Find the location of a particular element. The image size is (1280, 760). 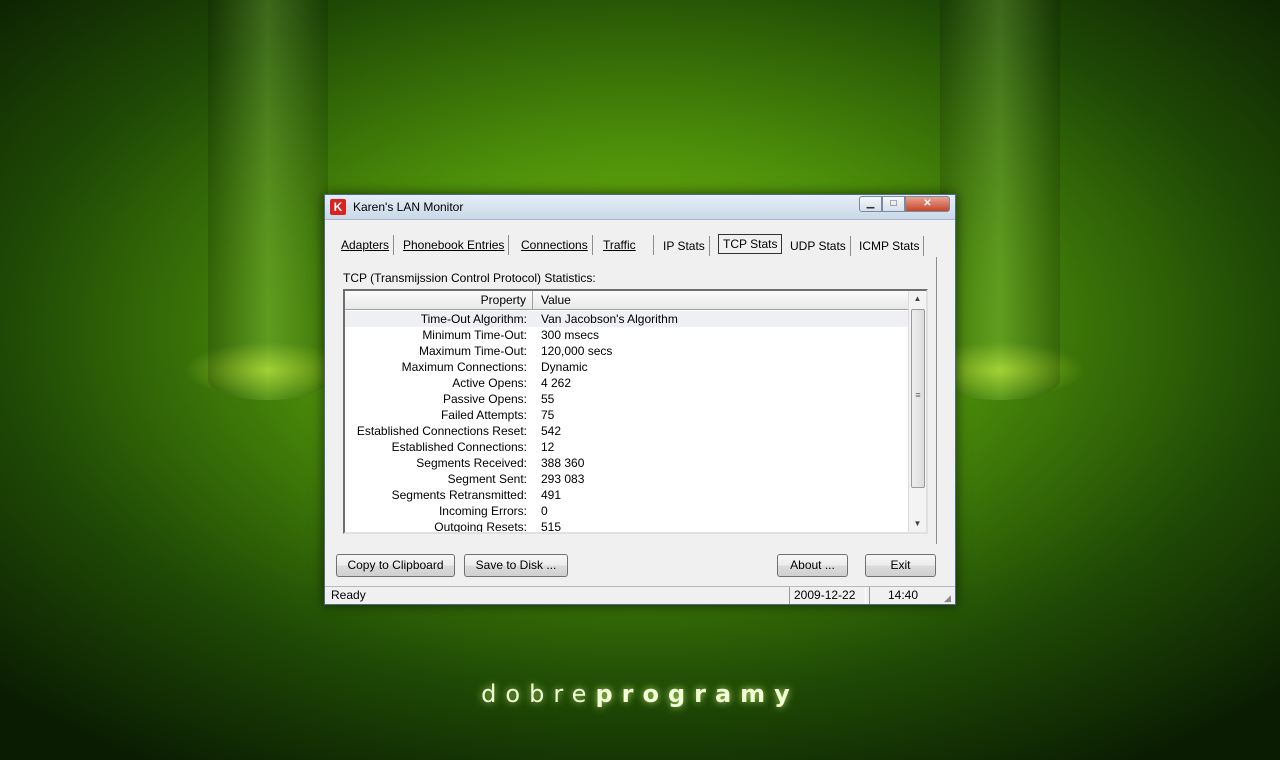

table-row: Established Connections Reset: 542 is located at coordinates (627, 431).